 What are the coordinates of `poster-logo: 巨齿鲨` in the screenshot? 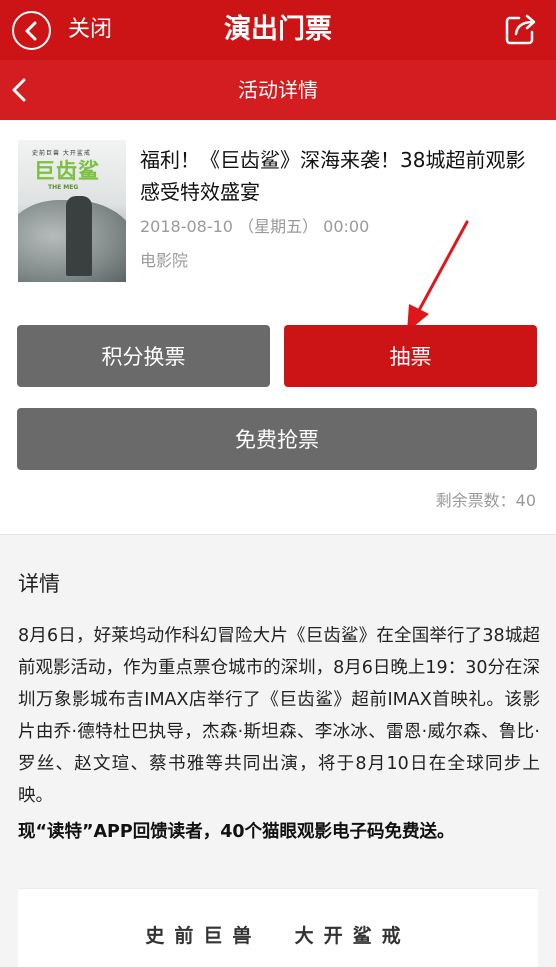 It's located at (67, 171).